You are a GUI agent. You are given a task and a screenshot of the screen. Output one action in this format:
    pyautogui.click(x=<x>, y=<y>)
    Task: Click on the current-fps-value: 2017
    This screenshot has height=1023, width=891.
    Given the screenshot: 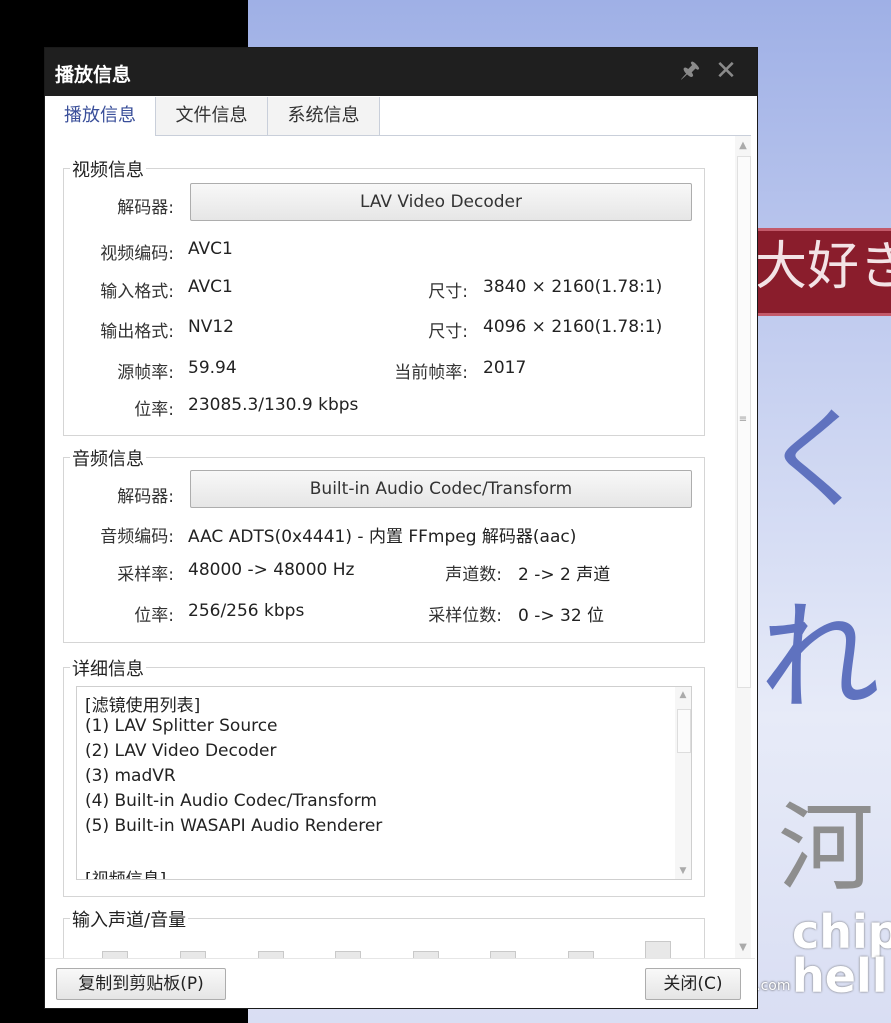 What is the action you would take?
    pyautogui.click(x=505, y=368)
    